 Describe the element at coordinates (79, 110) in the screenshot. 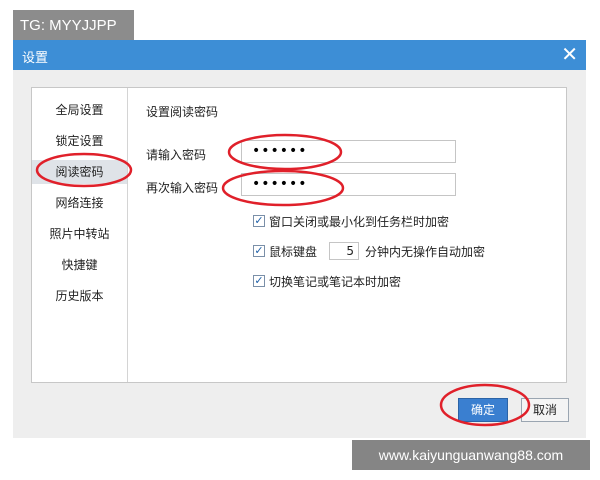

I see `sidebar-item-global: 全局设置` at that location.